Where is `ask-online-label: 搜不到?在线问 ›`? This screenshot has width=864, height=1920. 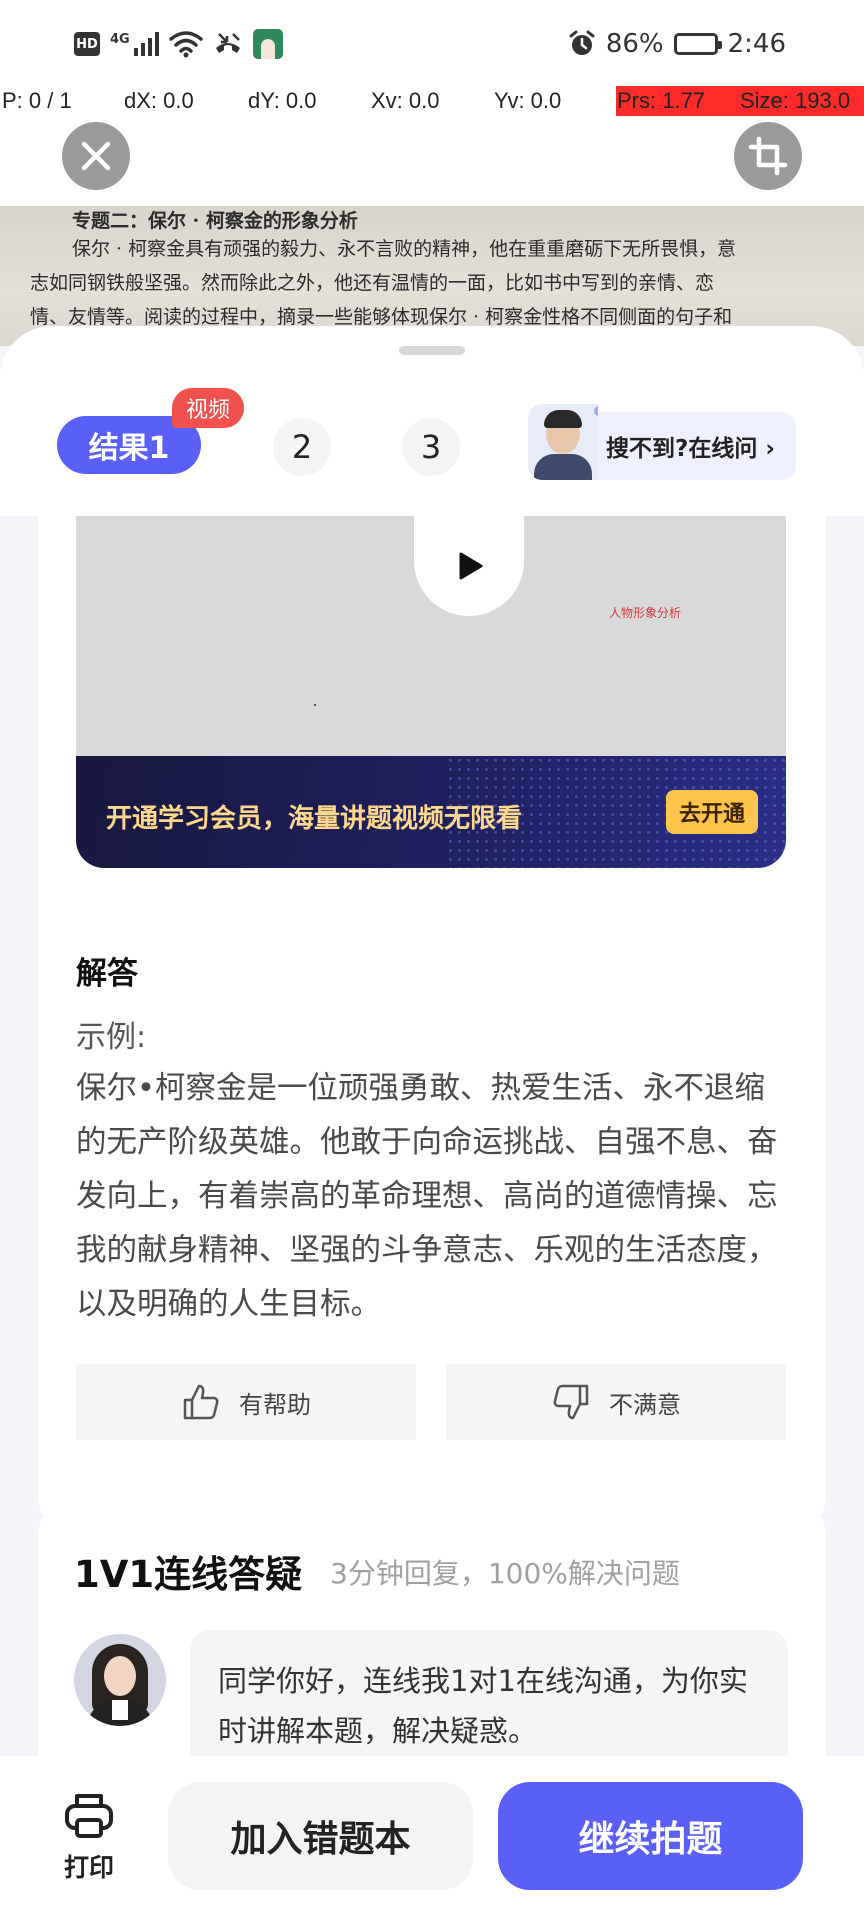
ask-online-label: 搜不到?在线问 › is located at coordinates (690, 449).